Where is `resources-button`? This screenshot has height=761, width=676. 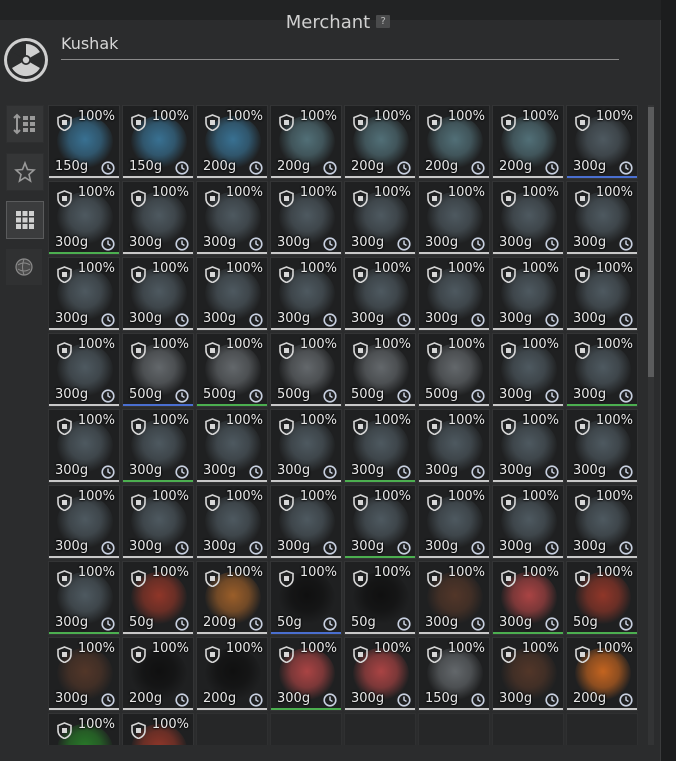 resources-button is located at coordinates (24, 267).